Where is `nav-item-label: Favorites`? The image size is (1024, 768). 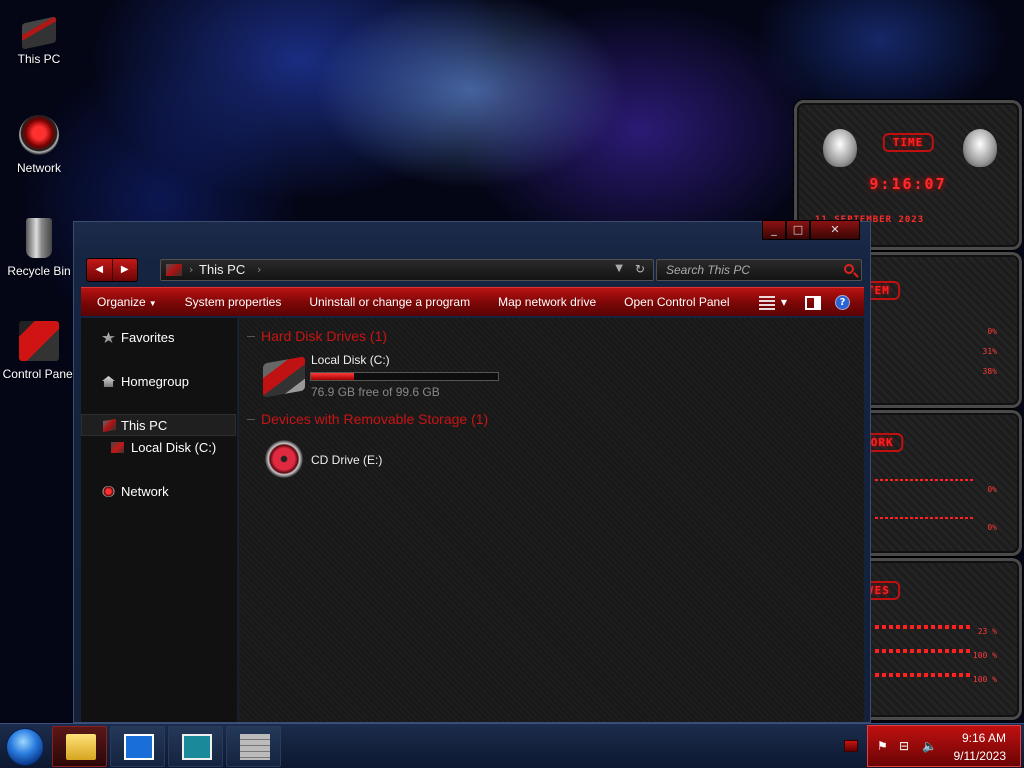
nav-item-label: Favorites is located at coordinates (148, 337).